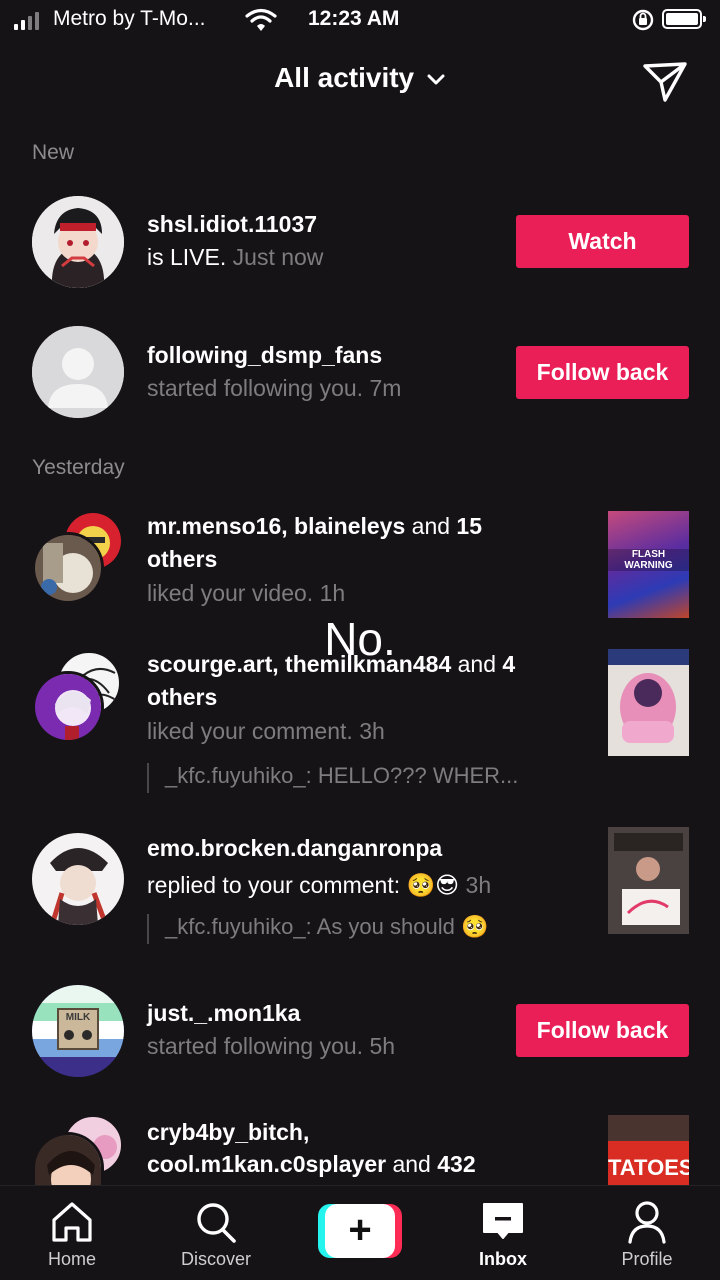  What do you see at coordinates (360, 639) in the screenshot?
I see `video-overlay-caption: No.` at bounding box center [360, 639].